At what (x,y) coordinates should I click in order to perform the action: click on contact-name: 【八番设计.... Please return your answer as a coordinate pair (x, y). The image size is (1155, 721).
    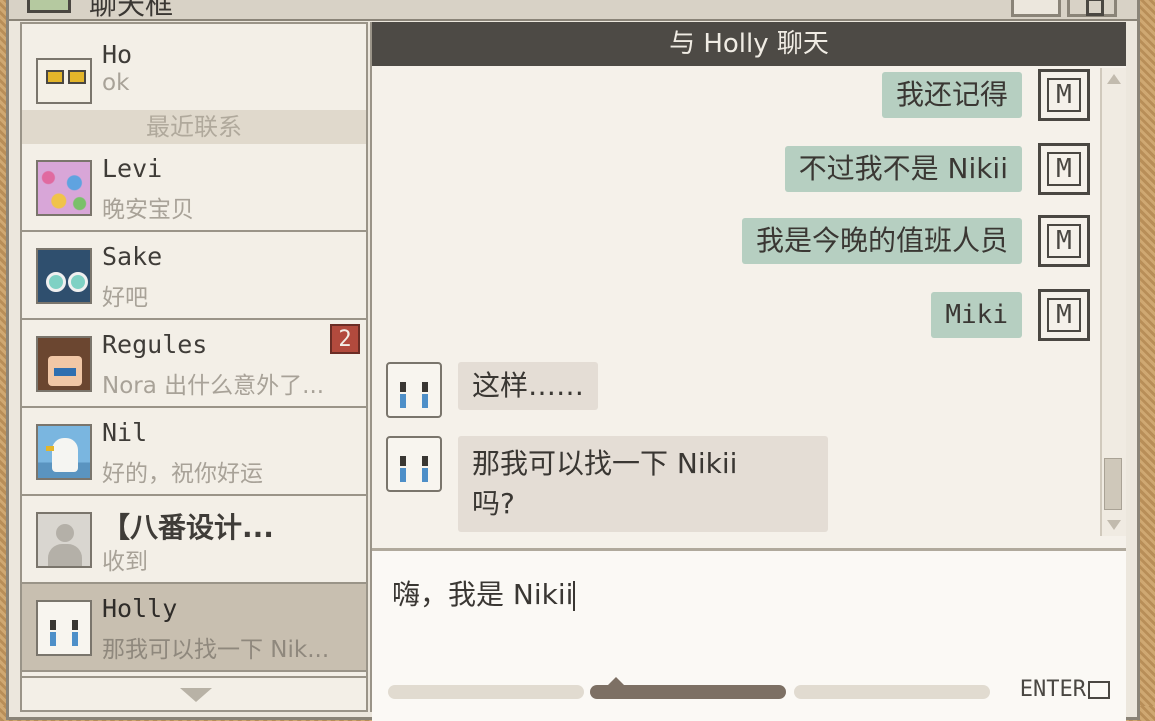
    Looking at the image, I should click on (188, 527).